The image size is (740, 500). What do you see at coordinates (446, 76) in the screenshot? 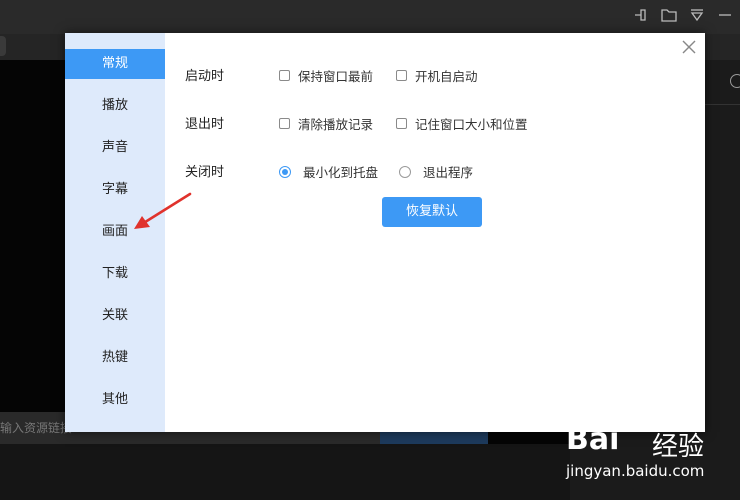
I see `autostart-label: 开机自启动` at bounding box center [446, 76].